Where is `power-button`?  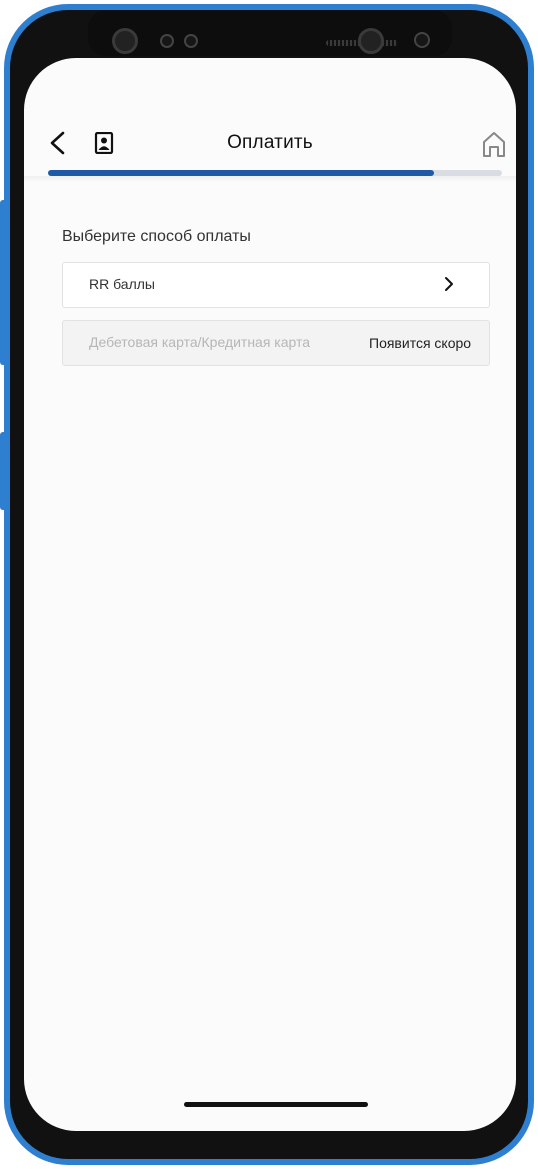 power-button is located at coordinates (4, 471).